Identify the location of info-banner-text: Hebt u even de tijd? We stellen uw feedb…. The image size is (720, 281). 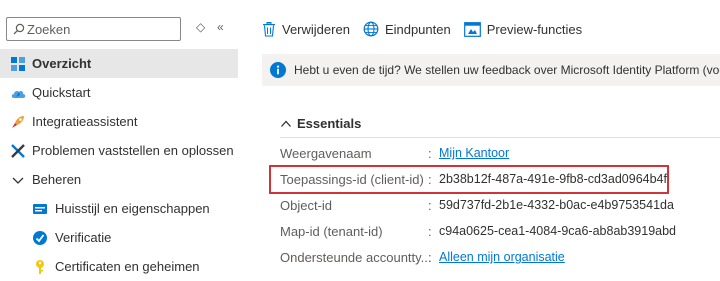
(507, 70).